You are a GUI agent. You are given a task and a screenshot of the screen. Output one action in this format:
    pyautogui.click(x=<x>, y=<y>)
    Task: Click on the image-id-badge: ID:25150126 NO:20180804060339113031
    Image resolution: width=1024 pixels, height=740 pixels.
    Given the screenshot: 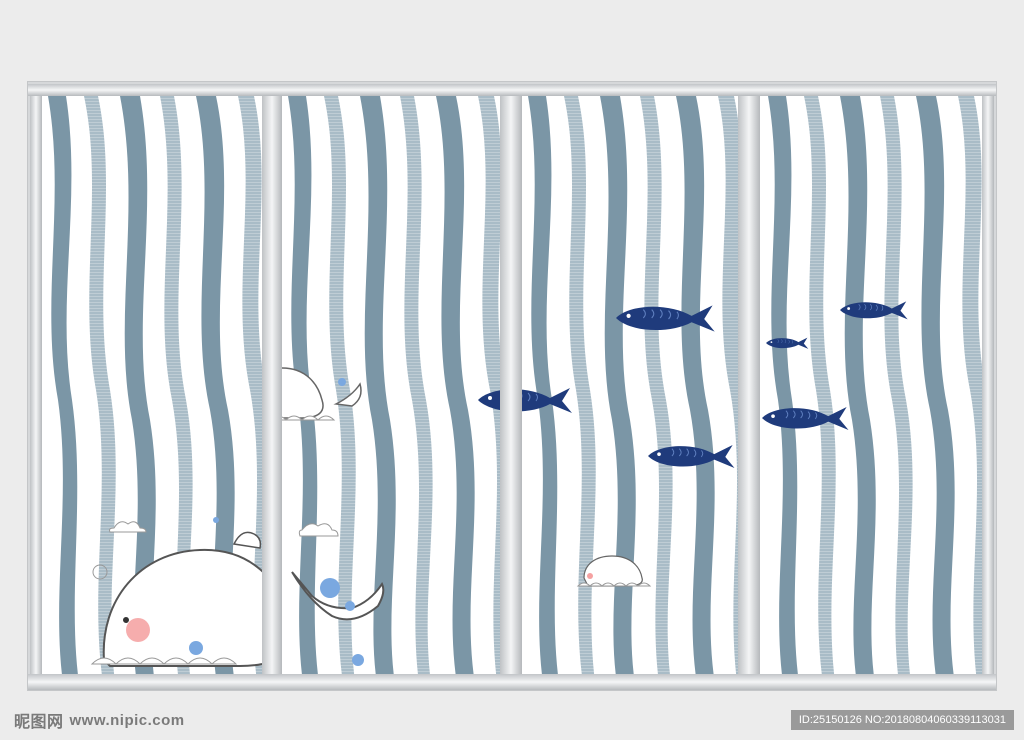 What is the action you would take?
    pyautogui.click(x=902, y=720)
    